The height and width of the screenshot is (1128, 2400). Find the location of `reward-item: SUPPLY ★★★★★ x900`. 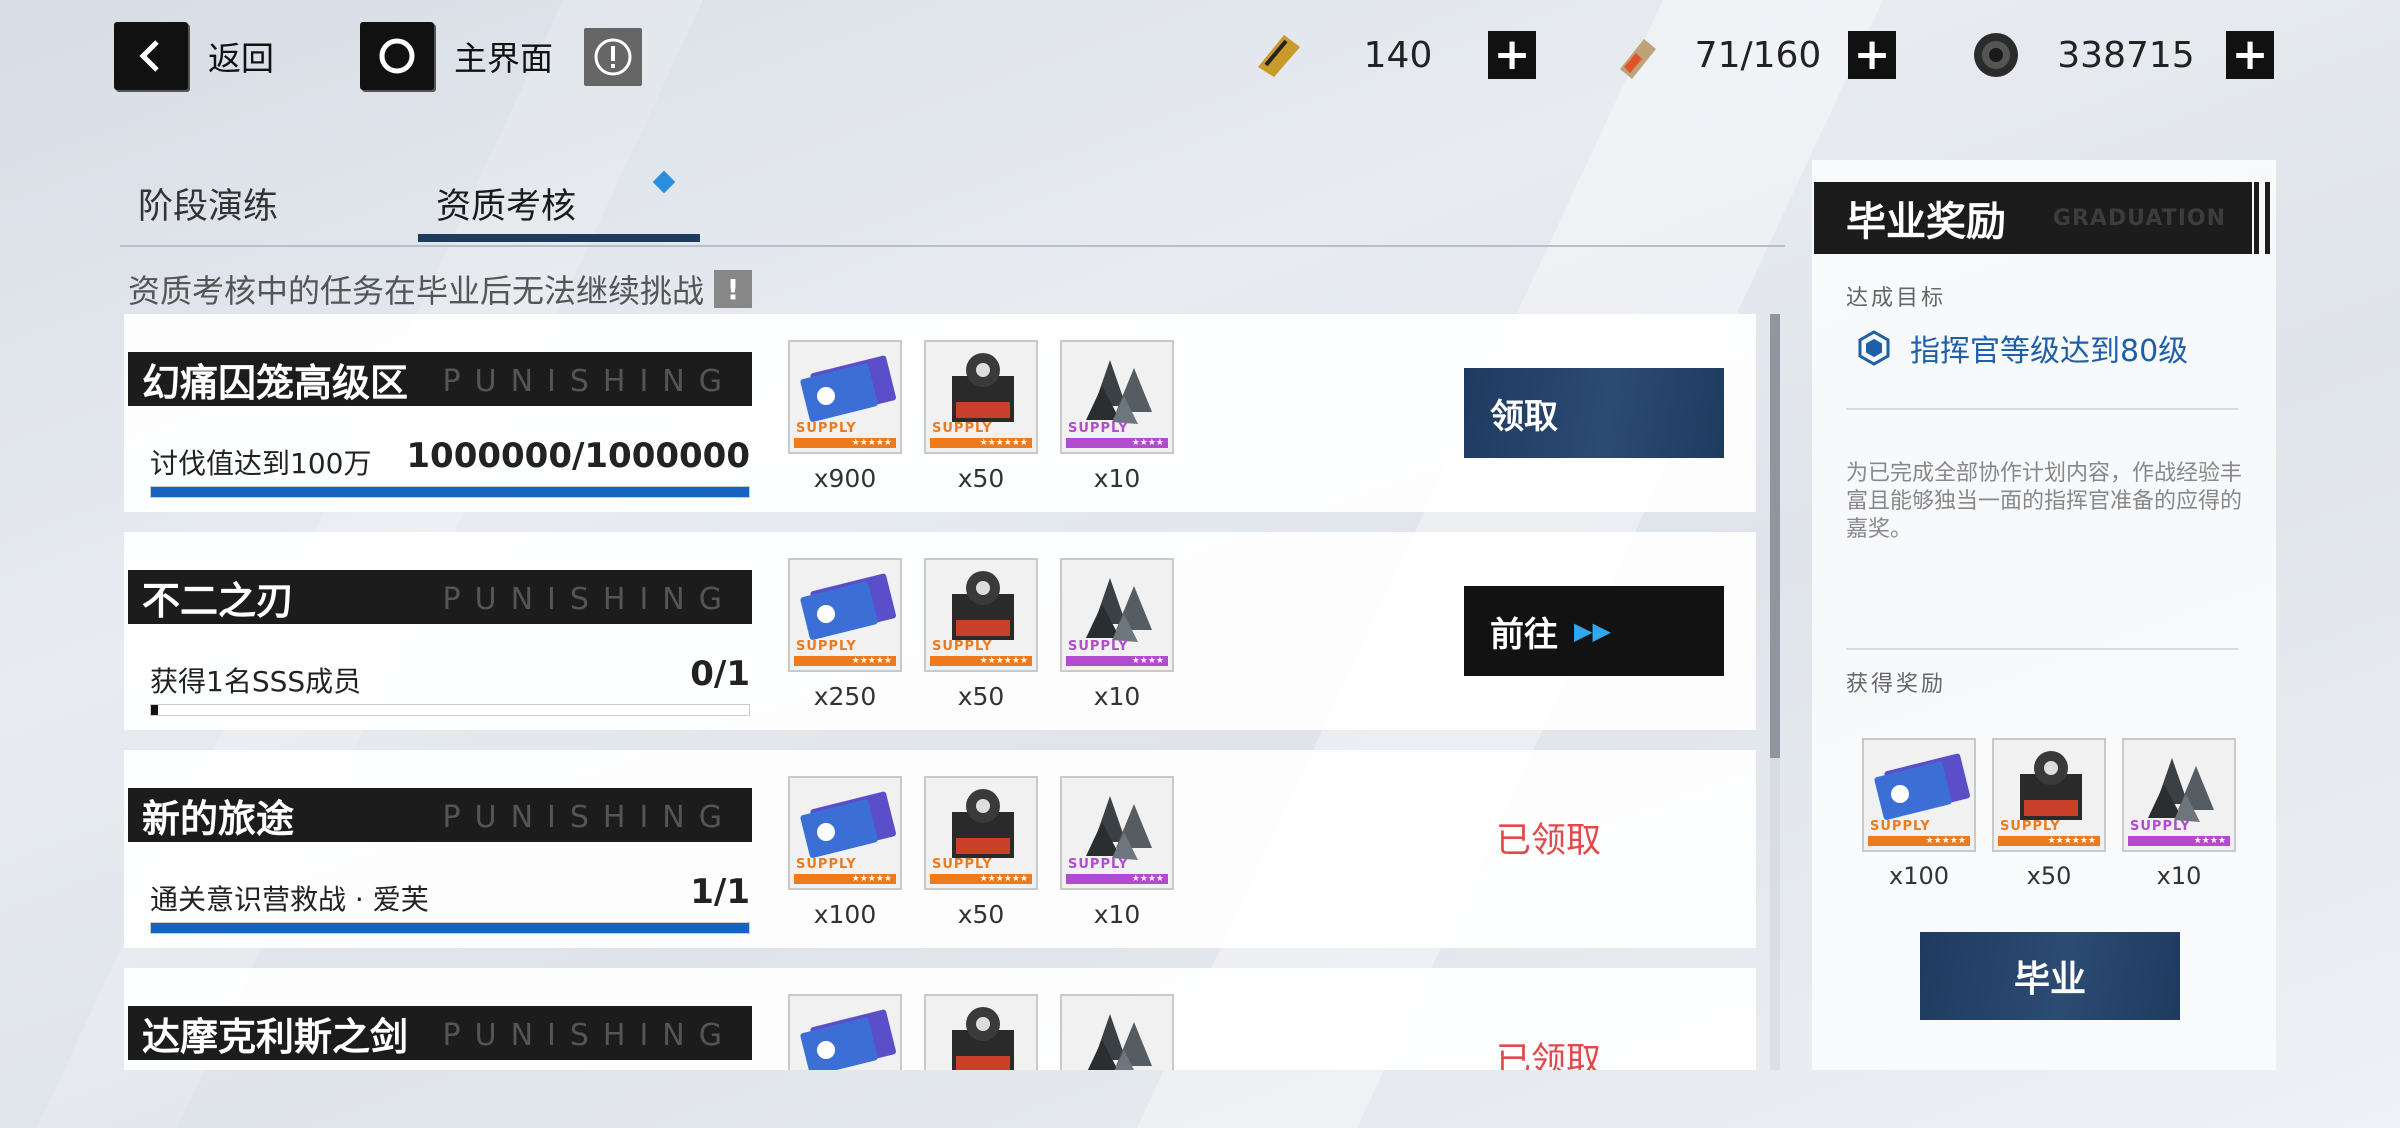

reward-item: SUPPLY ★★★★★ x900 is located at coordinates (845, 416).